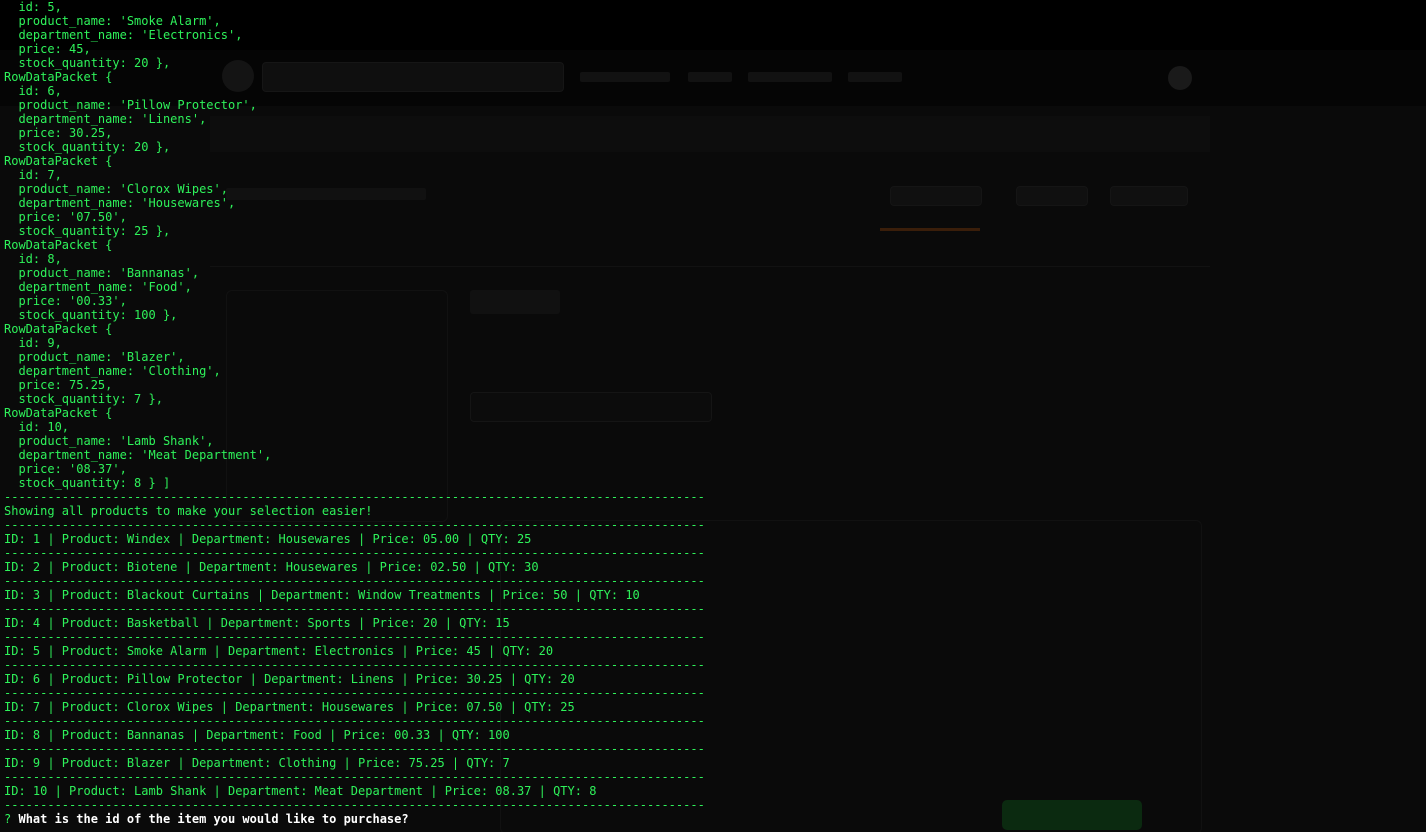  What do you see at coordinates (33, 343) in the screenshot?
I see `terminal-line: id: 9,` at bounding box center [33, 343].